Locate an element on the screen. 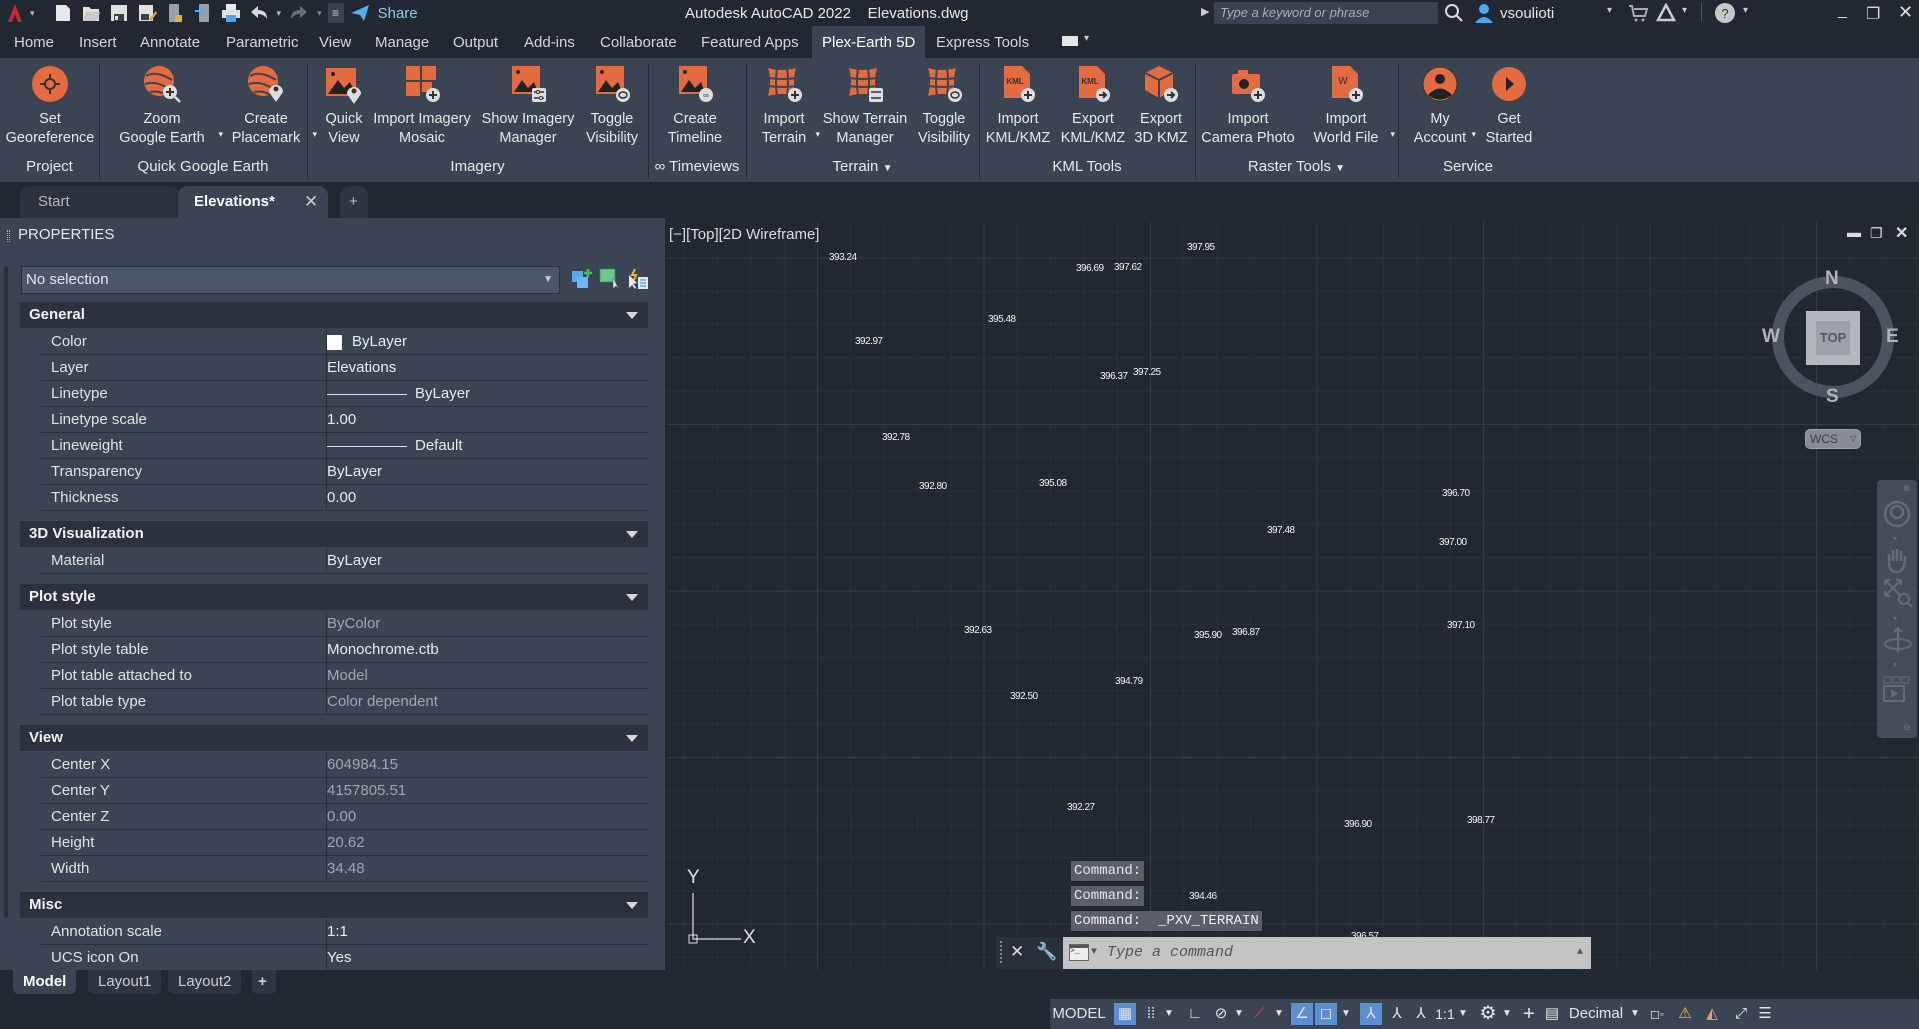 The height and width of the screenshot is (1029, 1919). object-snap-icon: ◻ is located at coordinates (1326, 1014).